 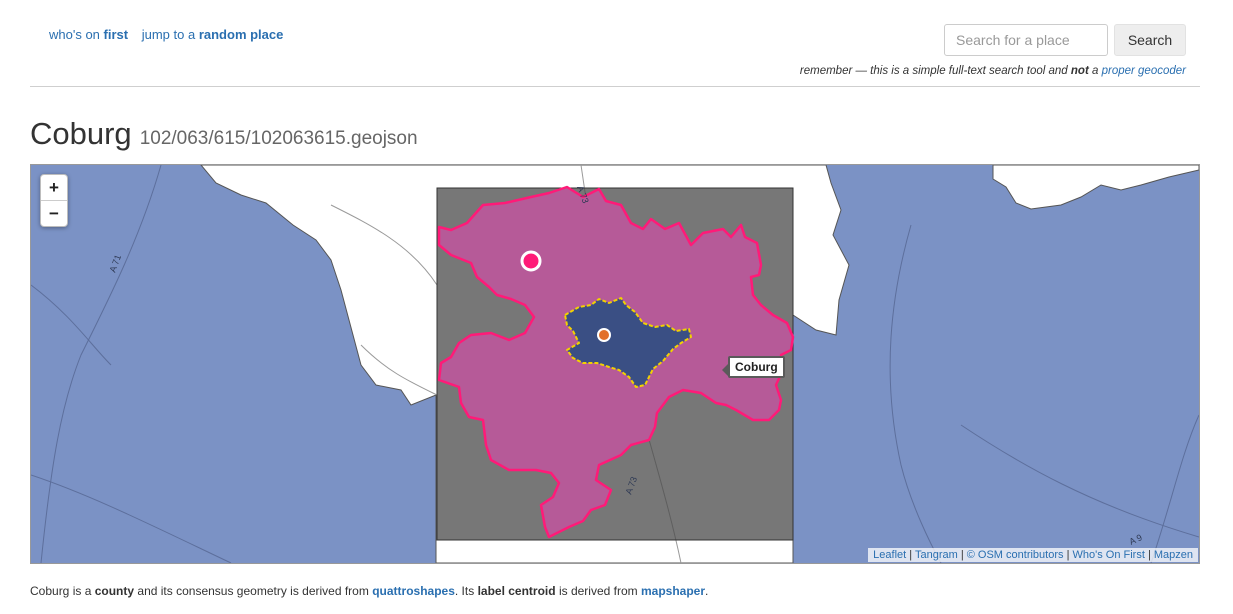 I want to click on geom-centroid-marker, so click(x=604, y=335).